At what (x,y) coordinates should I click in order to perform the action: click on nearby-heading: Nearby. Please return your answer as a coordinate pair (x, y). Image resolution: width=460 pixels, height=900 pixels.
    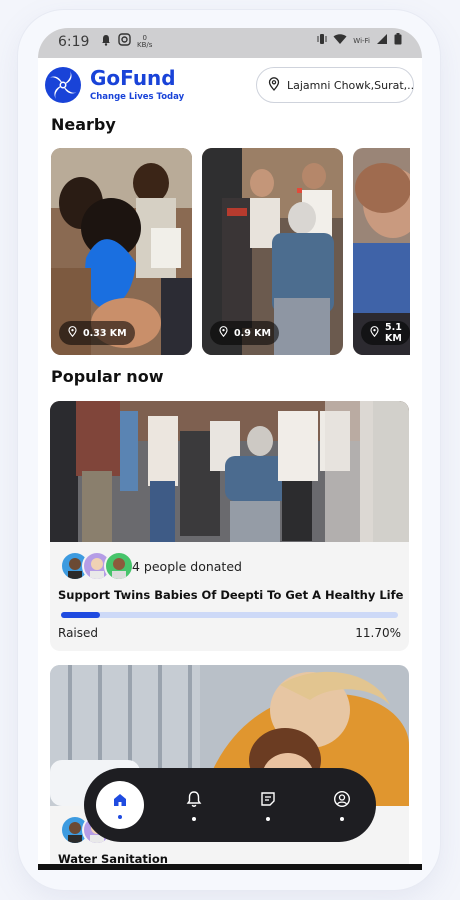
    Looking at the image, I should click on (83, 124).